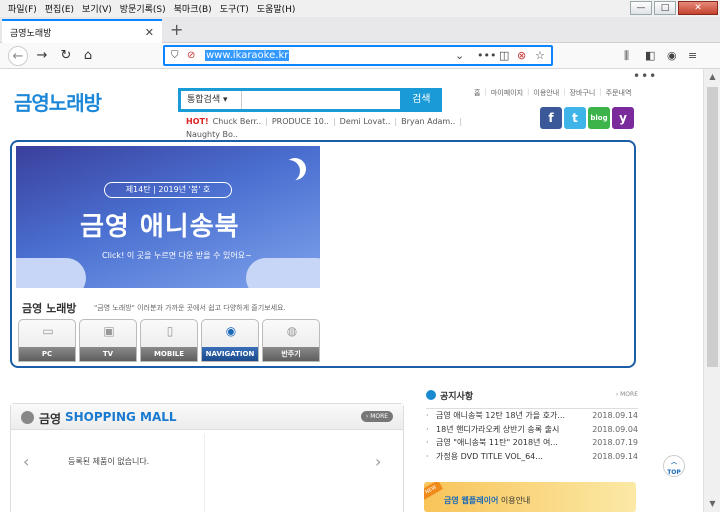  I want to click on search-input, so click(321, 100).